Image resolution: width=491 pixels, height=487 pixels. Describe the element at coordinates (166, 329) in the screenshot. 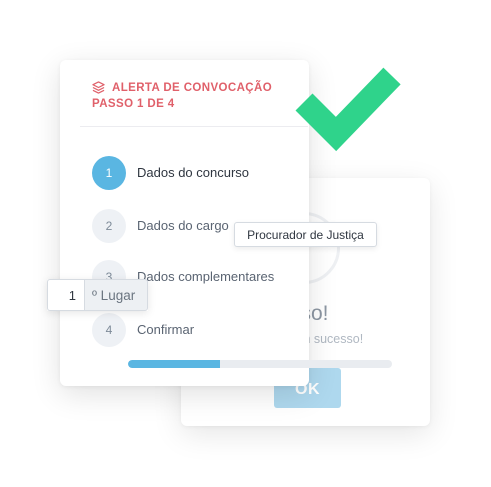

I see `step-label: Confirmar` at that location.